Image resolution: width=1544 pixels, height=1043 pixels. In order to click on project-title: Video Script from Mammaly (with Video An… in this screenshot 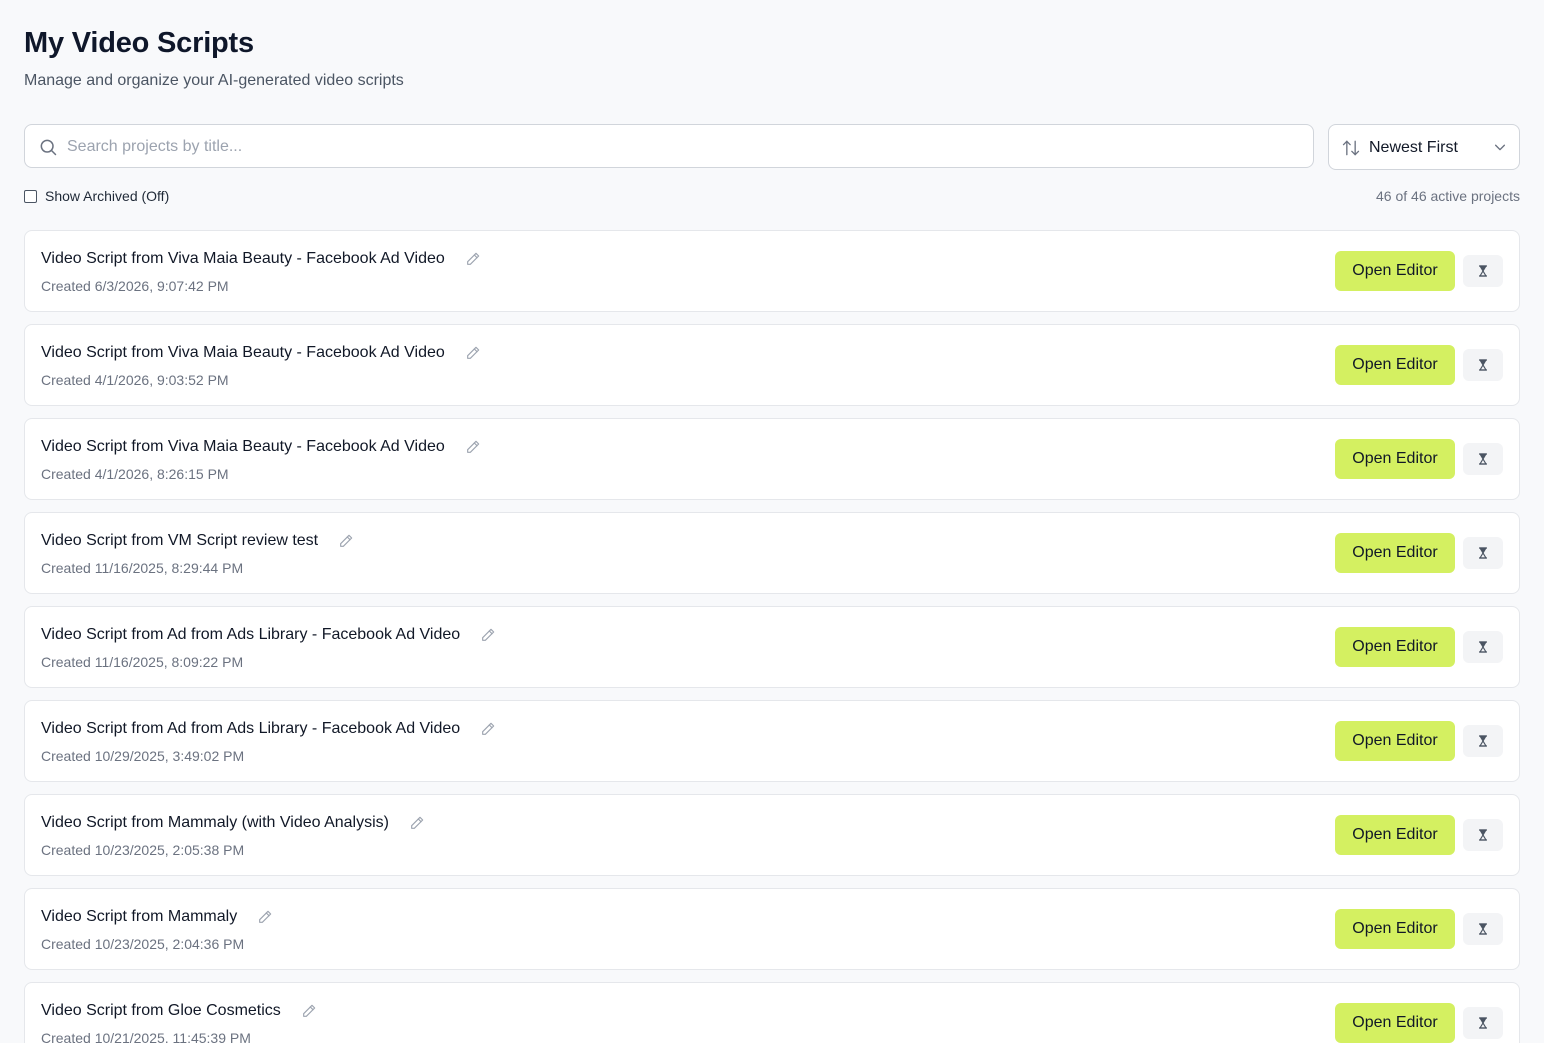, I will do `click(215, 822)`.